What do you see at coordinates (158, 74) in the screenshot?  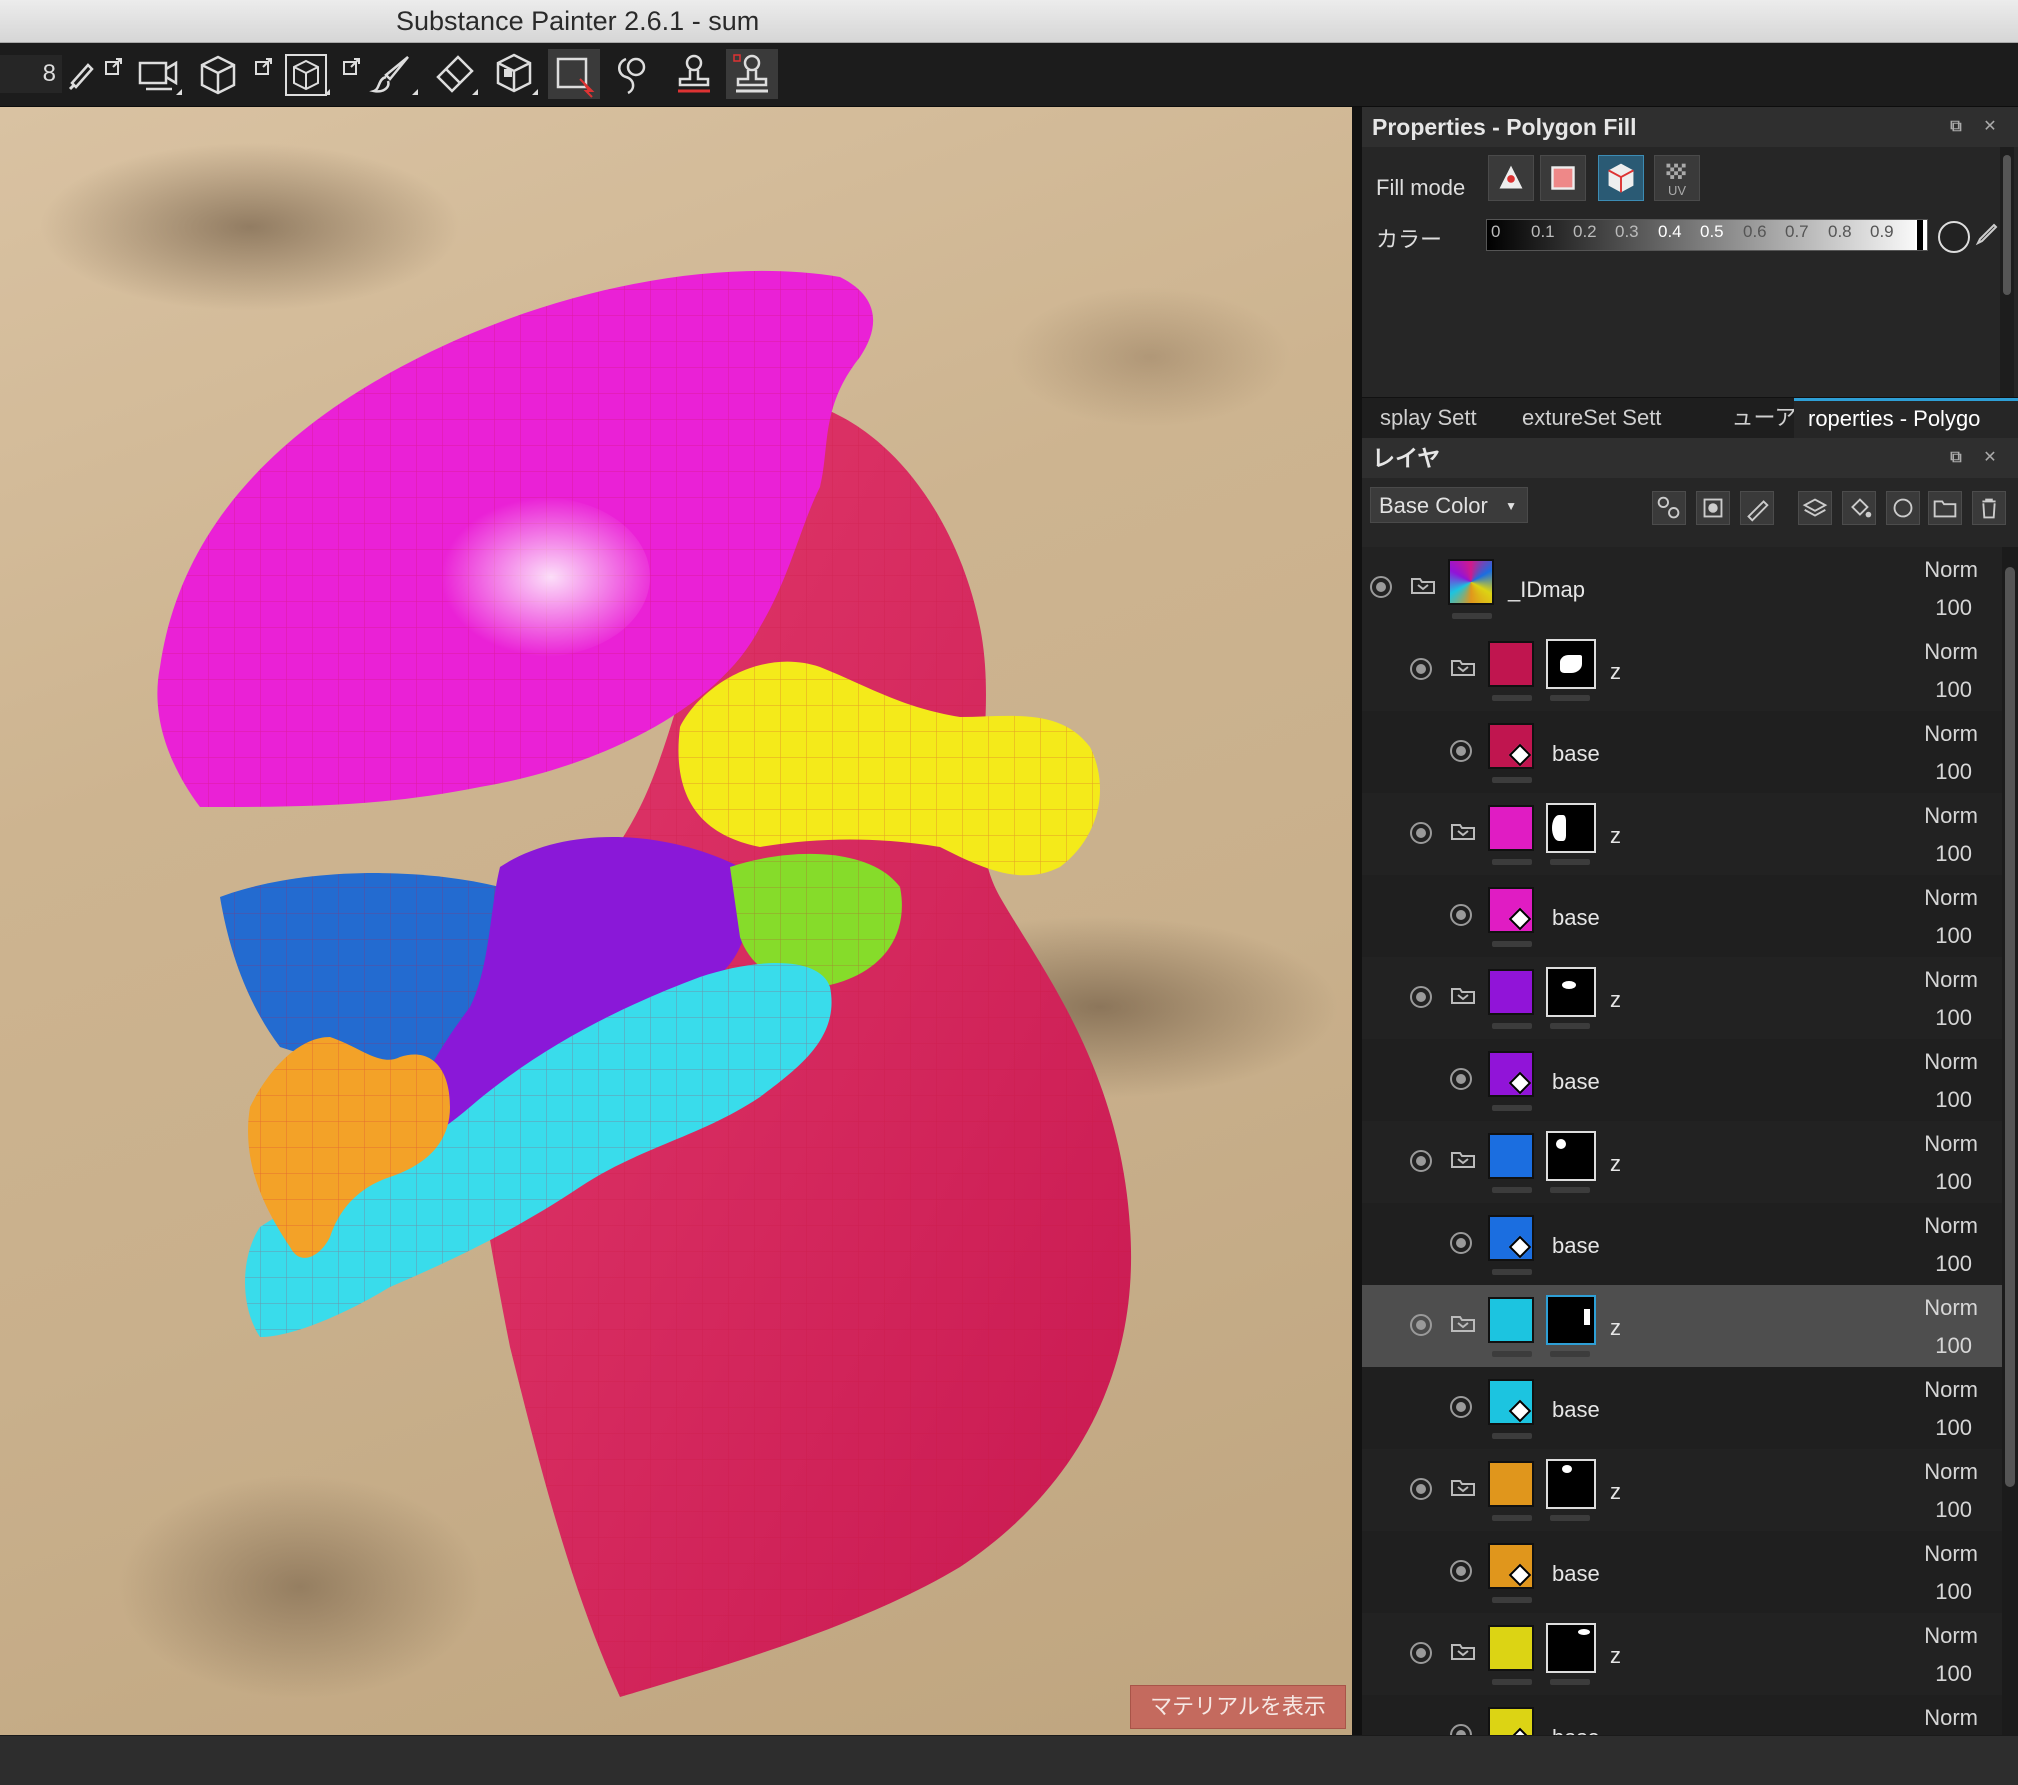 I see `camera-icon` at bounding box center [158, 74].